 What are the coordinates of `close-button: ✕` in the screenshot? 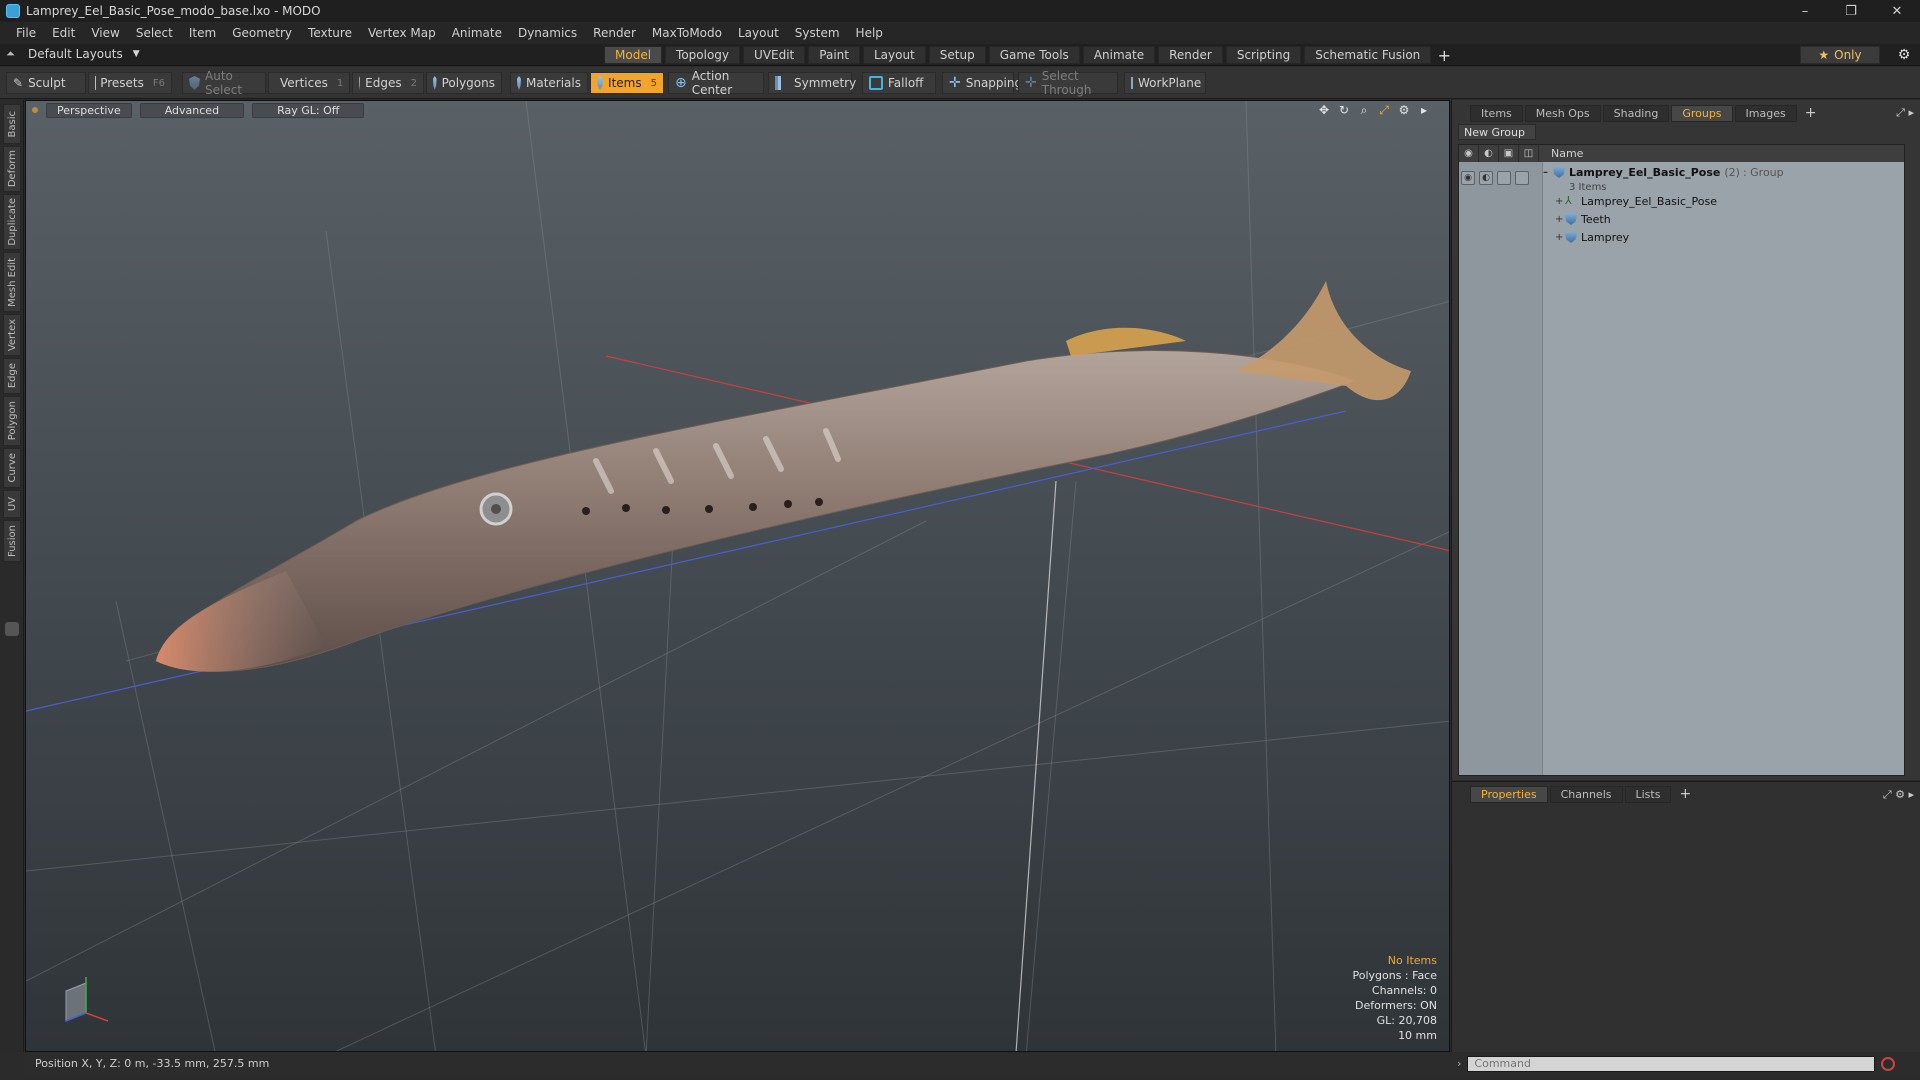 It's located at (1897, 11).